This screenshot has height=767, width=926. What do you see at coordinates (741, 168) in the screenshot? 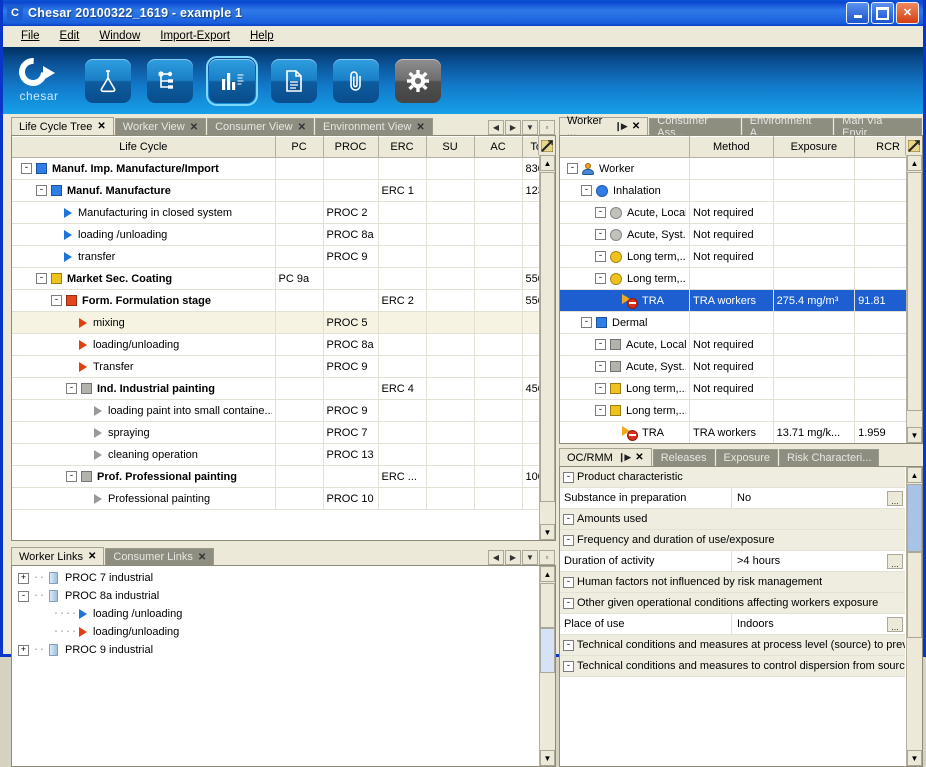
I see `table-row: - Worker` at bounding box center [741, 168].